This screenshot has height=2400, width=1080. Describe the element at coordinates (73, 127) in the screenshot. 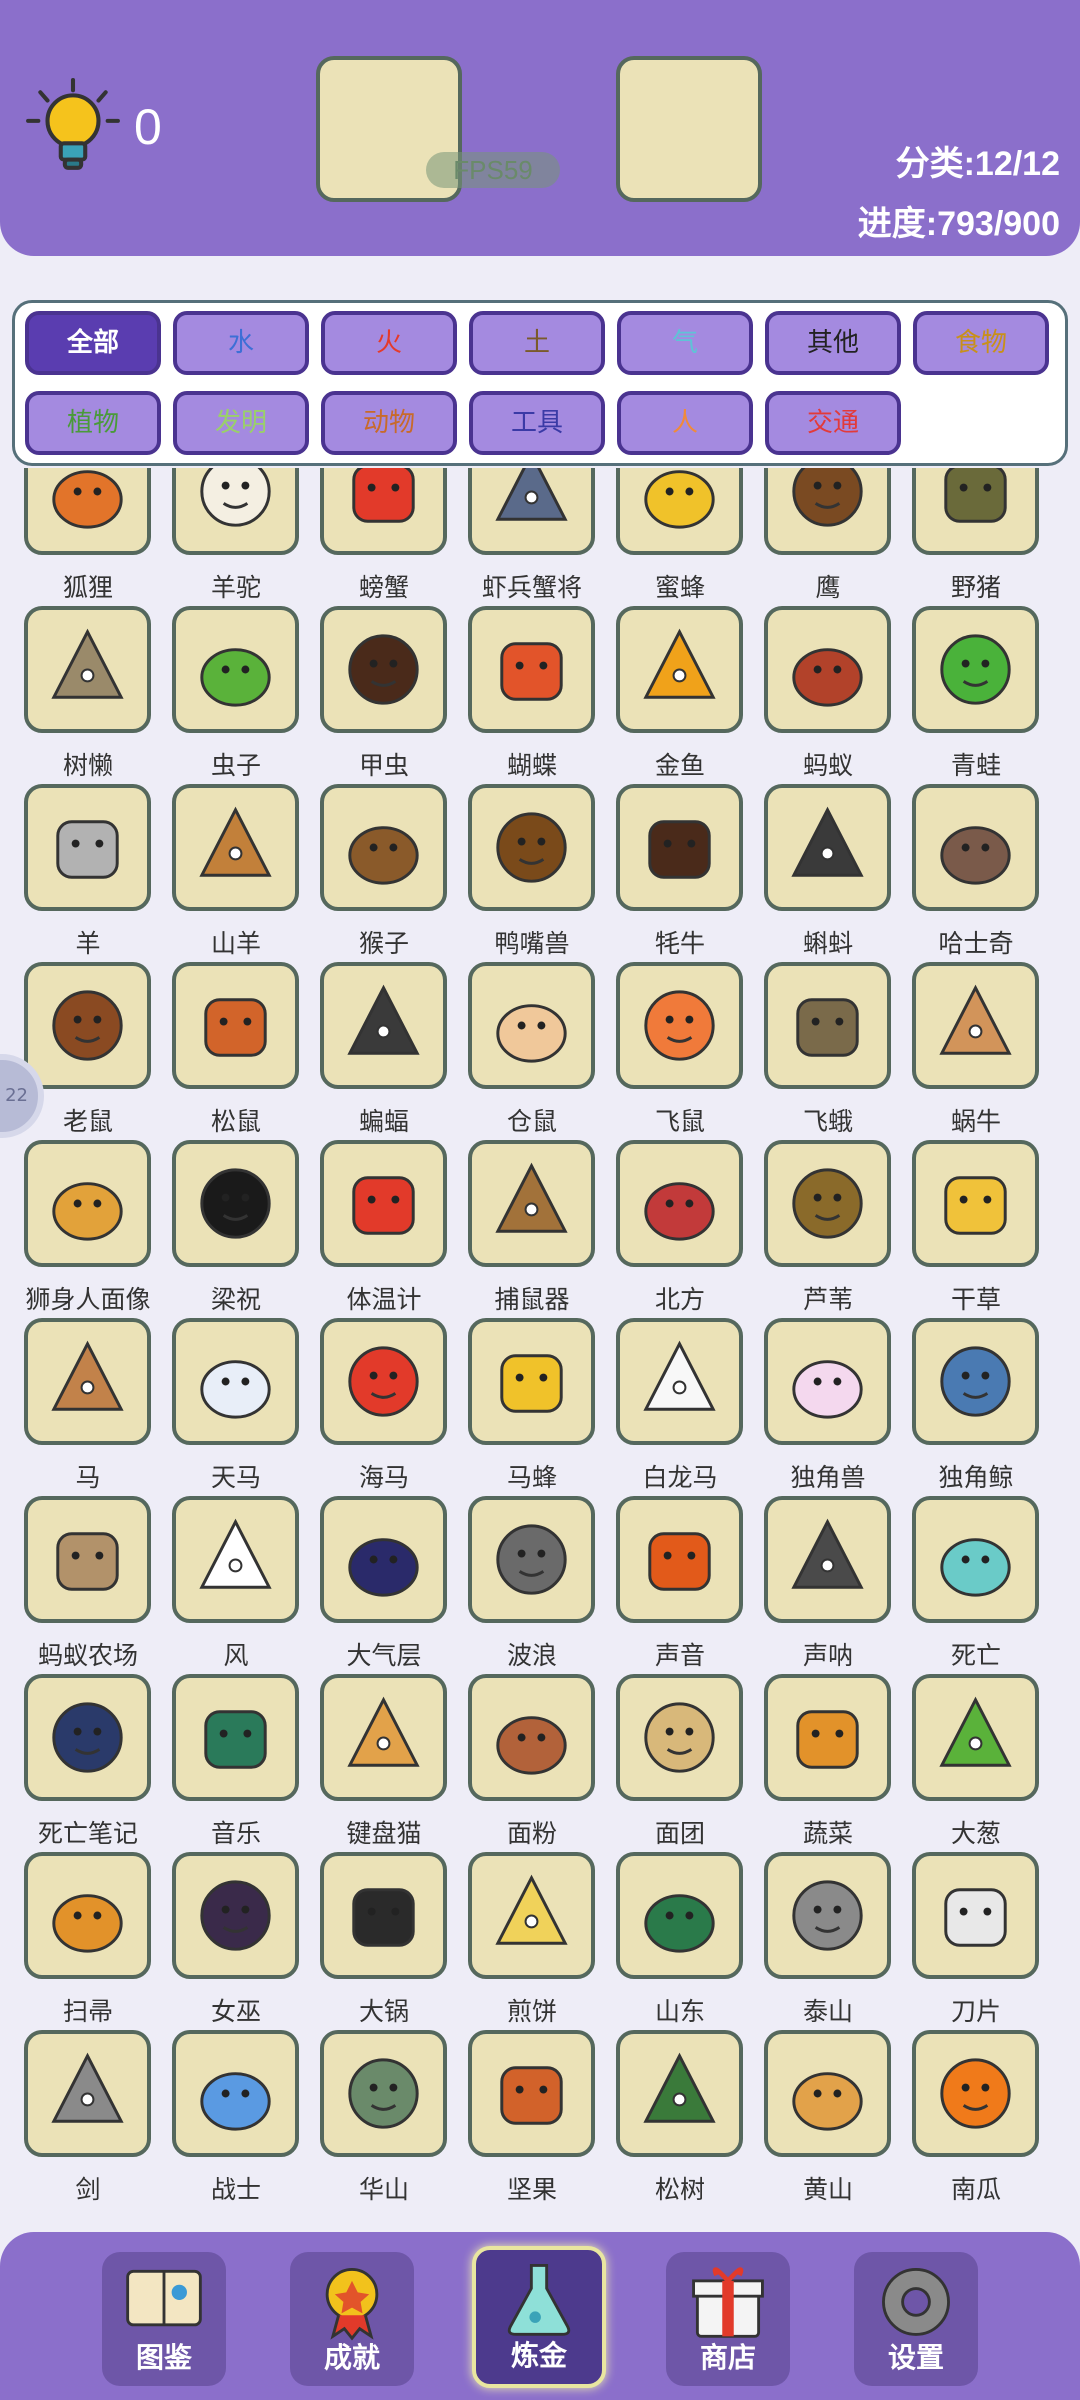

I see `hint-bulb-icon` at that location.